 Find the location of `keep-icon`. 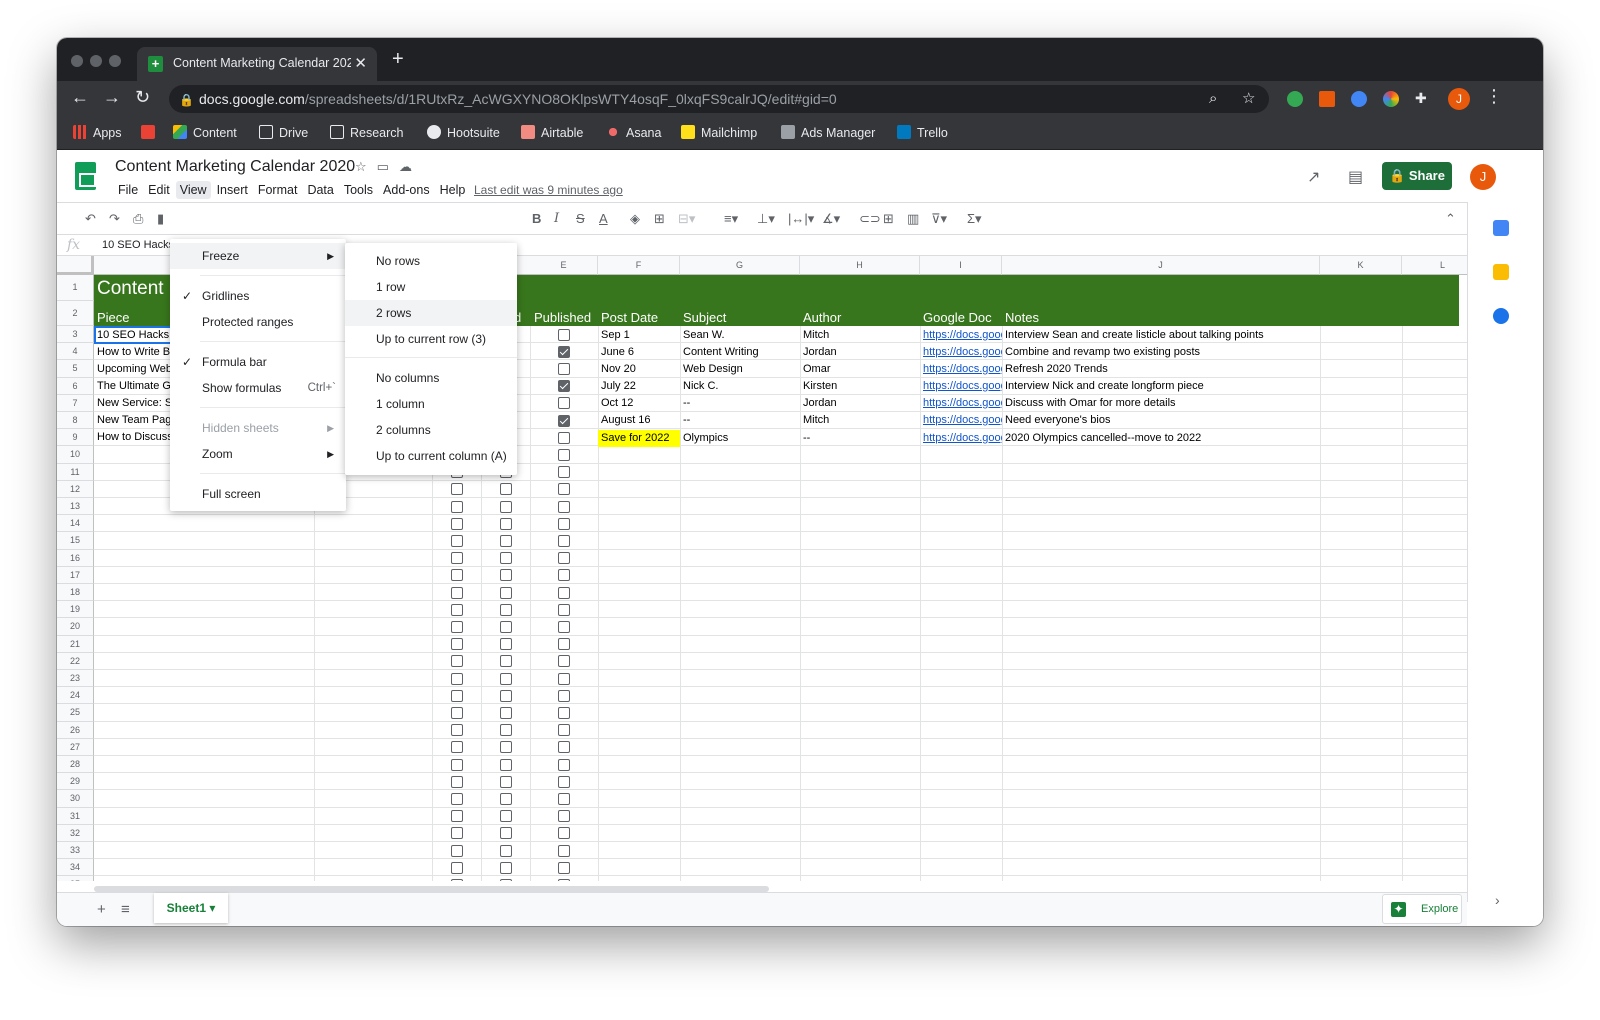

keep-icon is located at coordinates (1501, 272).